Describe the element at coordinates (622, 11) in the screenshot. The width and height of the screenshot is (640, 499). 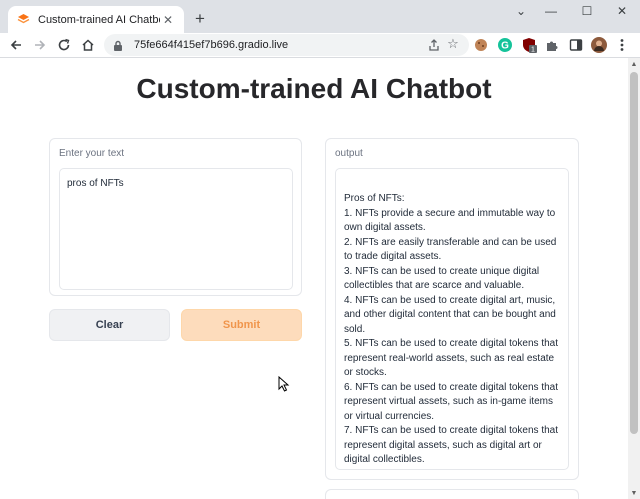
I see `close-window-button: ✕` at that location.